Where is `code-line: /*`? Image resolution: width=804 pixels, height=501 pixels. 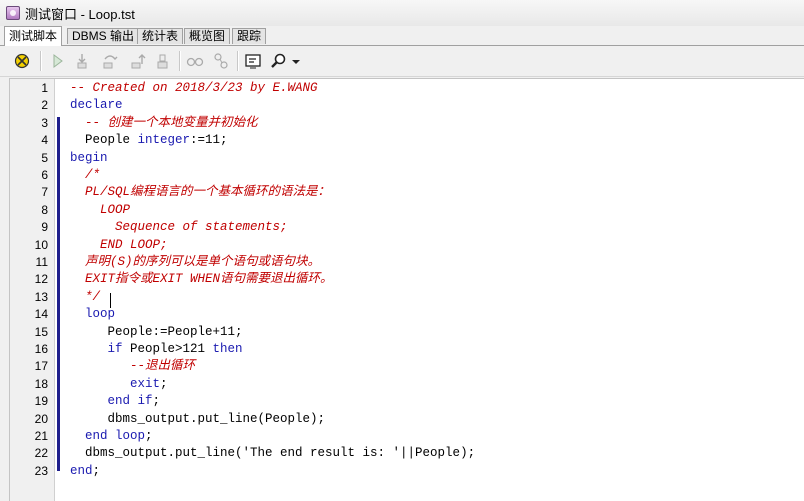
code-line: /* is located at coordinates (85, 175).